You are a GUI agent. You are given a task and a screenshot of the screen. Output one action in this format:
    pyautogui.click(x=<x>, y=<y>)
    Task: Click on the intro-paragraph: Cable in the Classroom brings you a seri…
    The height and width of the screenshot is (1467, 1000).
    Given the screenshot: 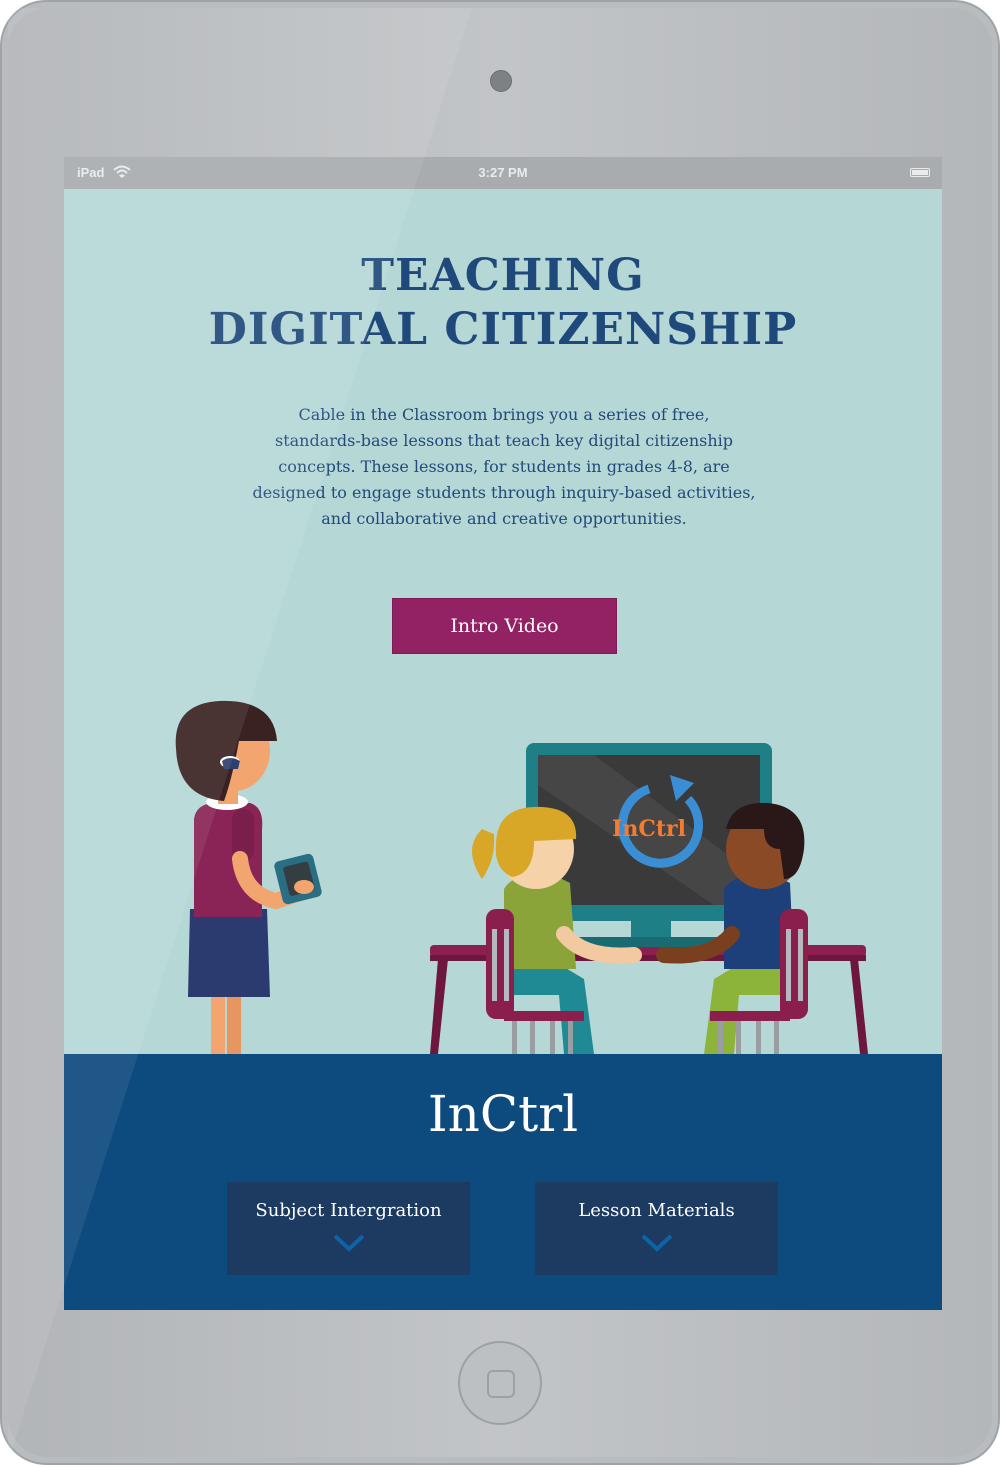 What is the action you would take?
    pyautogui.click(x=504, y=467)
    